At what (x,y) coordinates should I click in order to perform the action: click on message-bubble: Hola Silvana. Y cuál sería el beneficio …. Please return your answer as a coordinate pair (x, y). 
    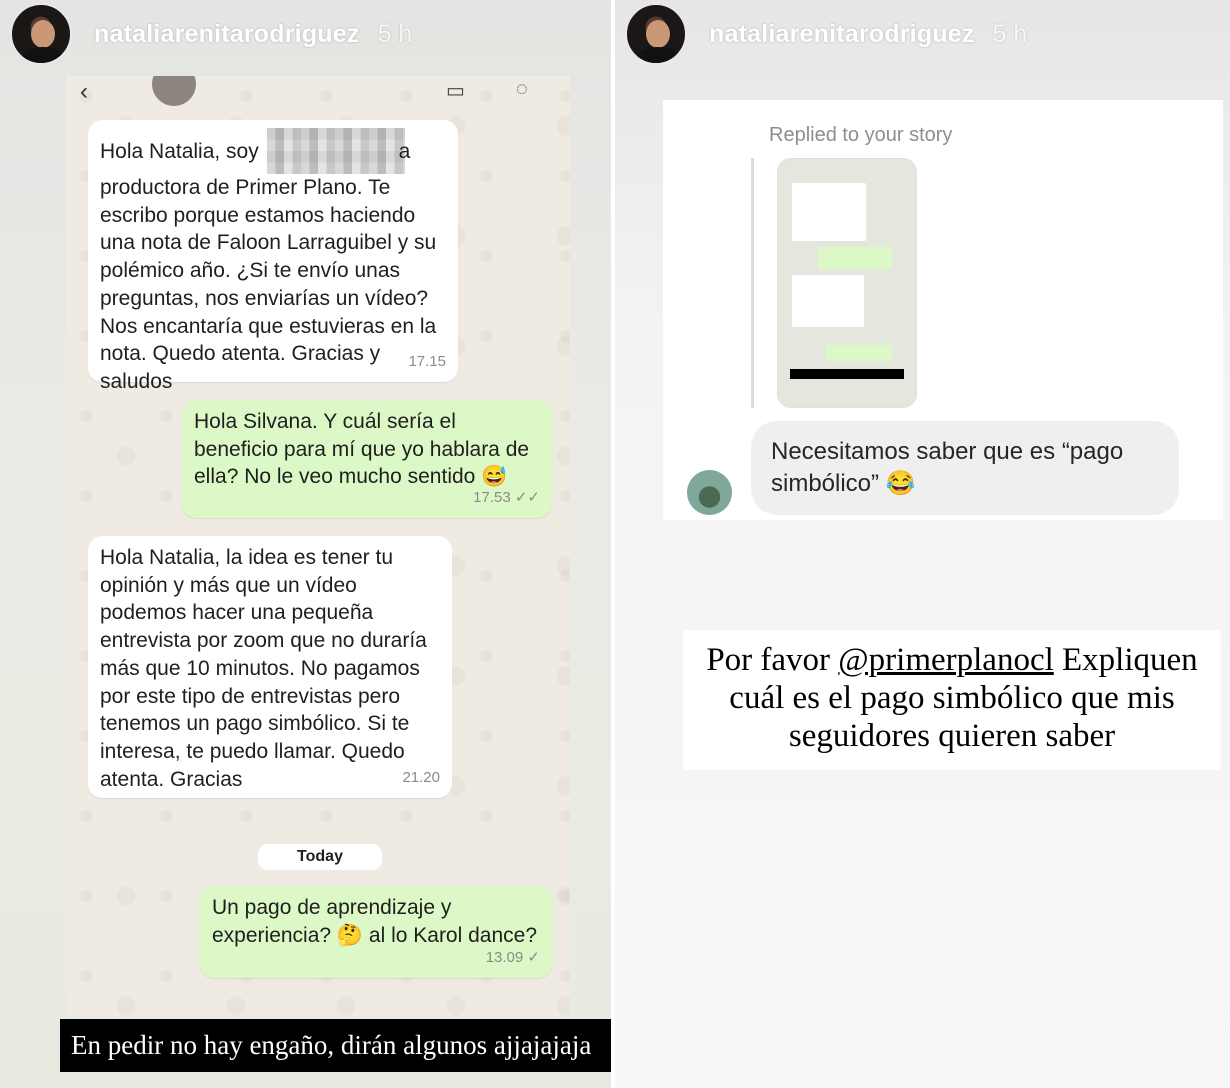
    Looking at the image, I should click on (367, 459).